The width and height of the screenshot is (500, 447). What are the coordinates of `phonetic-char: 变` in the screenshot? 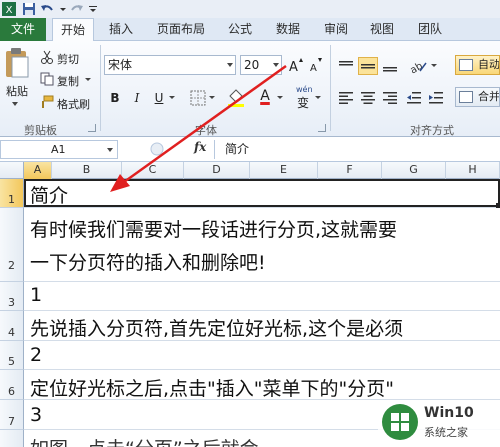 It's located at (303, 102).